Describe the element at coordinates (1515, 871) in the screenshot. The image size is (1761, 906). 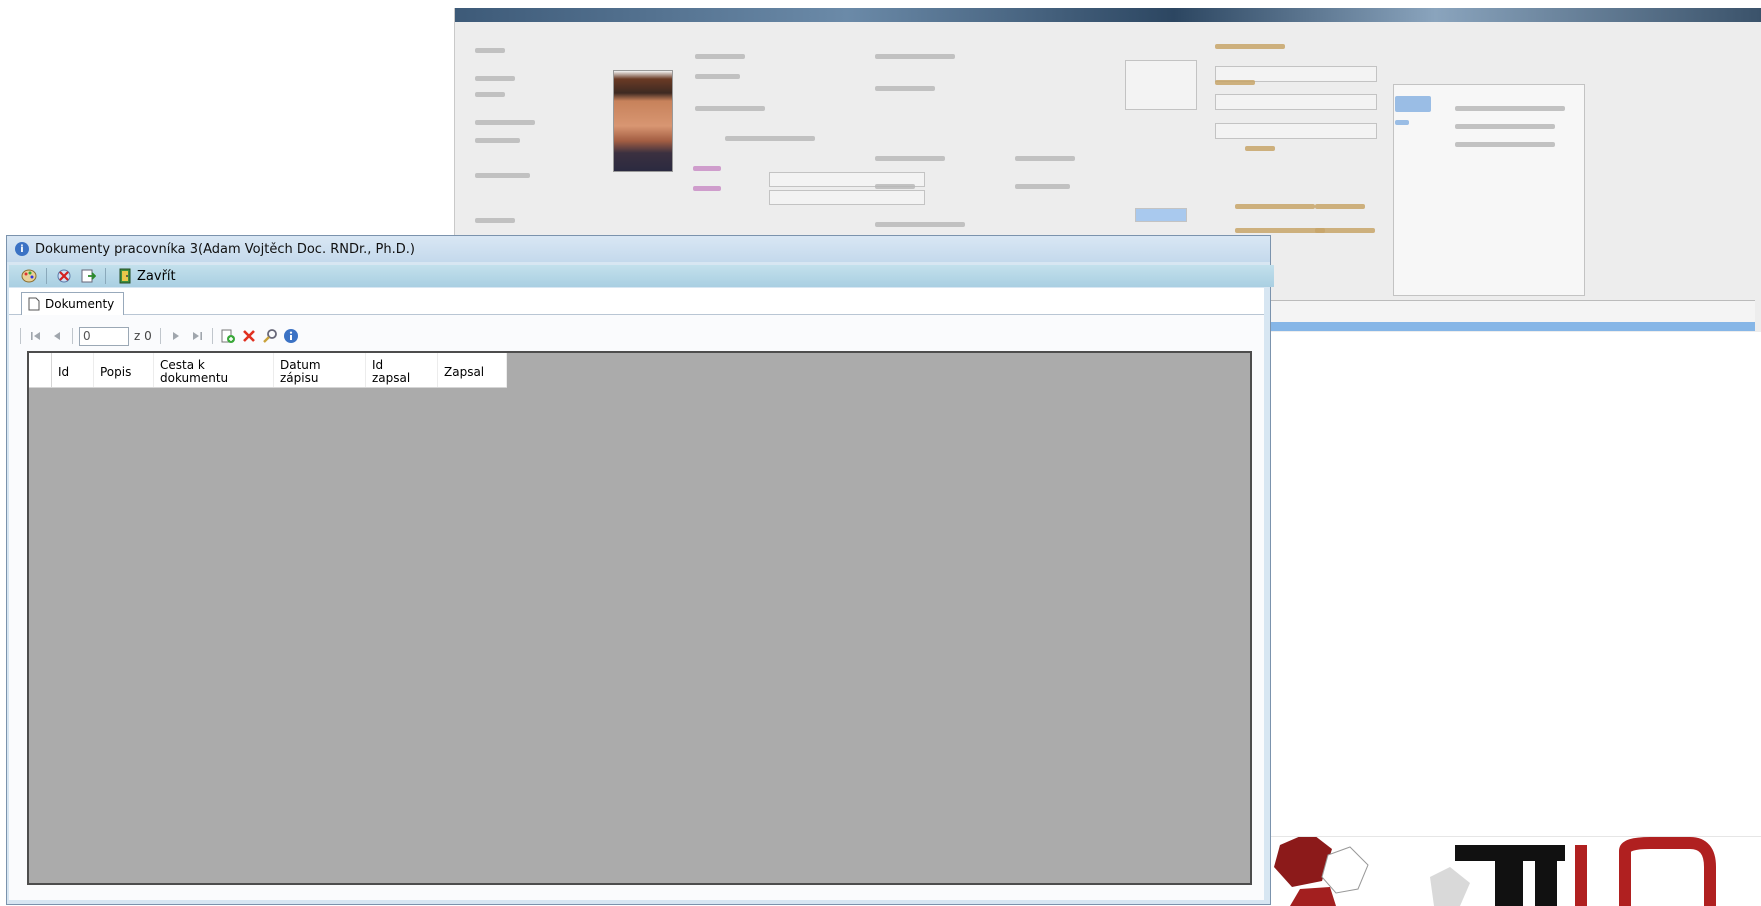
I see `company-logo` at that location.